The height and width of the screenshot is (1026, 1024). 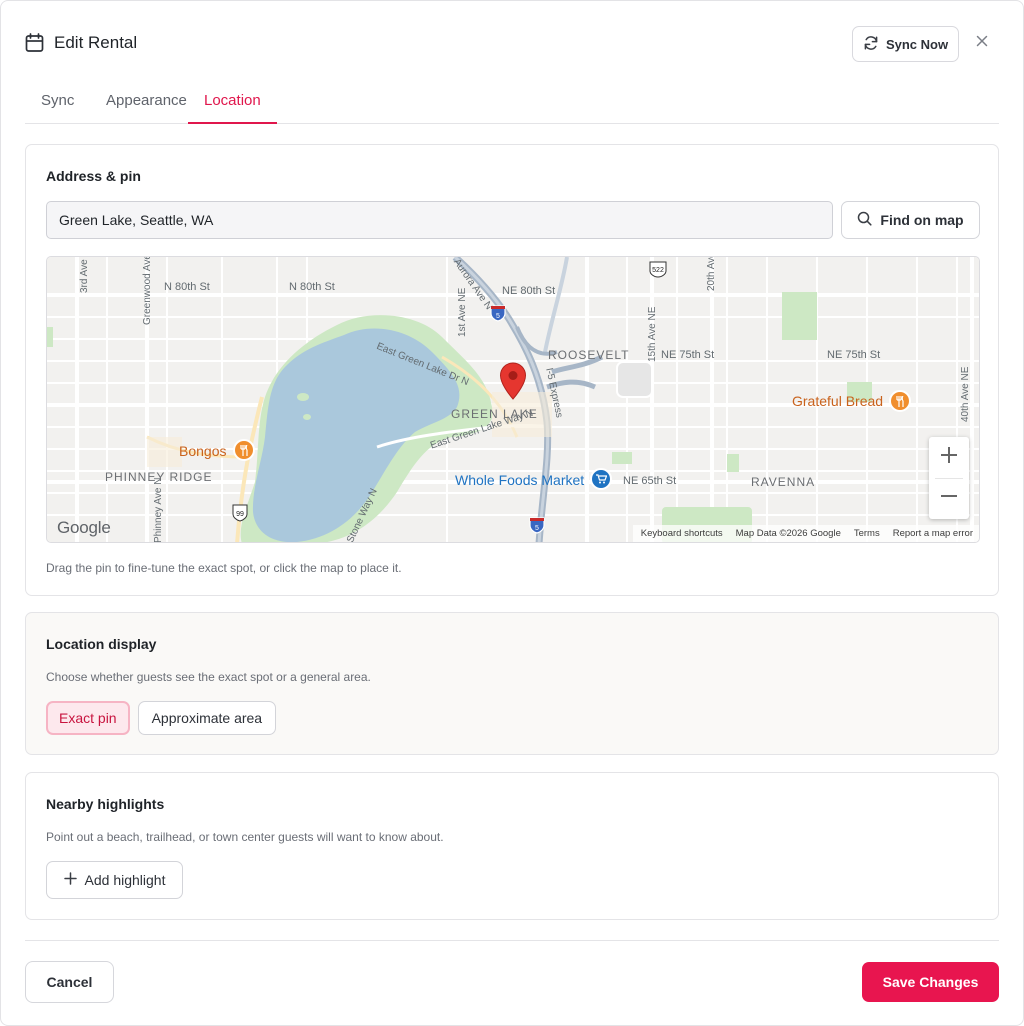 What do you see at coordinates (512, 44) in the screenshot?
I see `dialog-header: Edit Rental Sync Now` at bounding box center [512, 44].